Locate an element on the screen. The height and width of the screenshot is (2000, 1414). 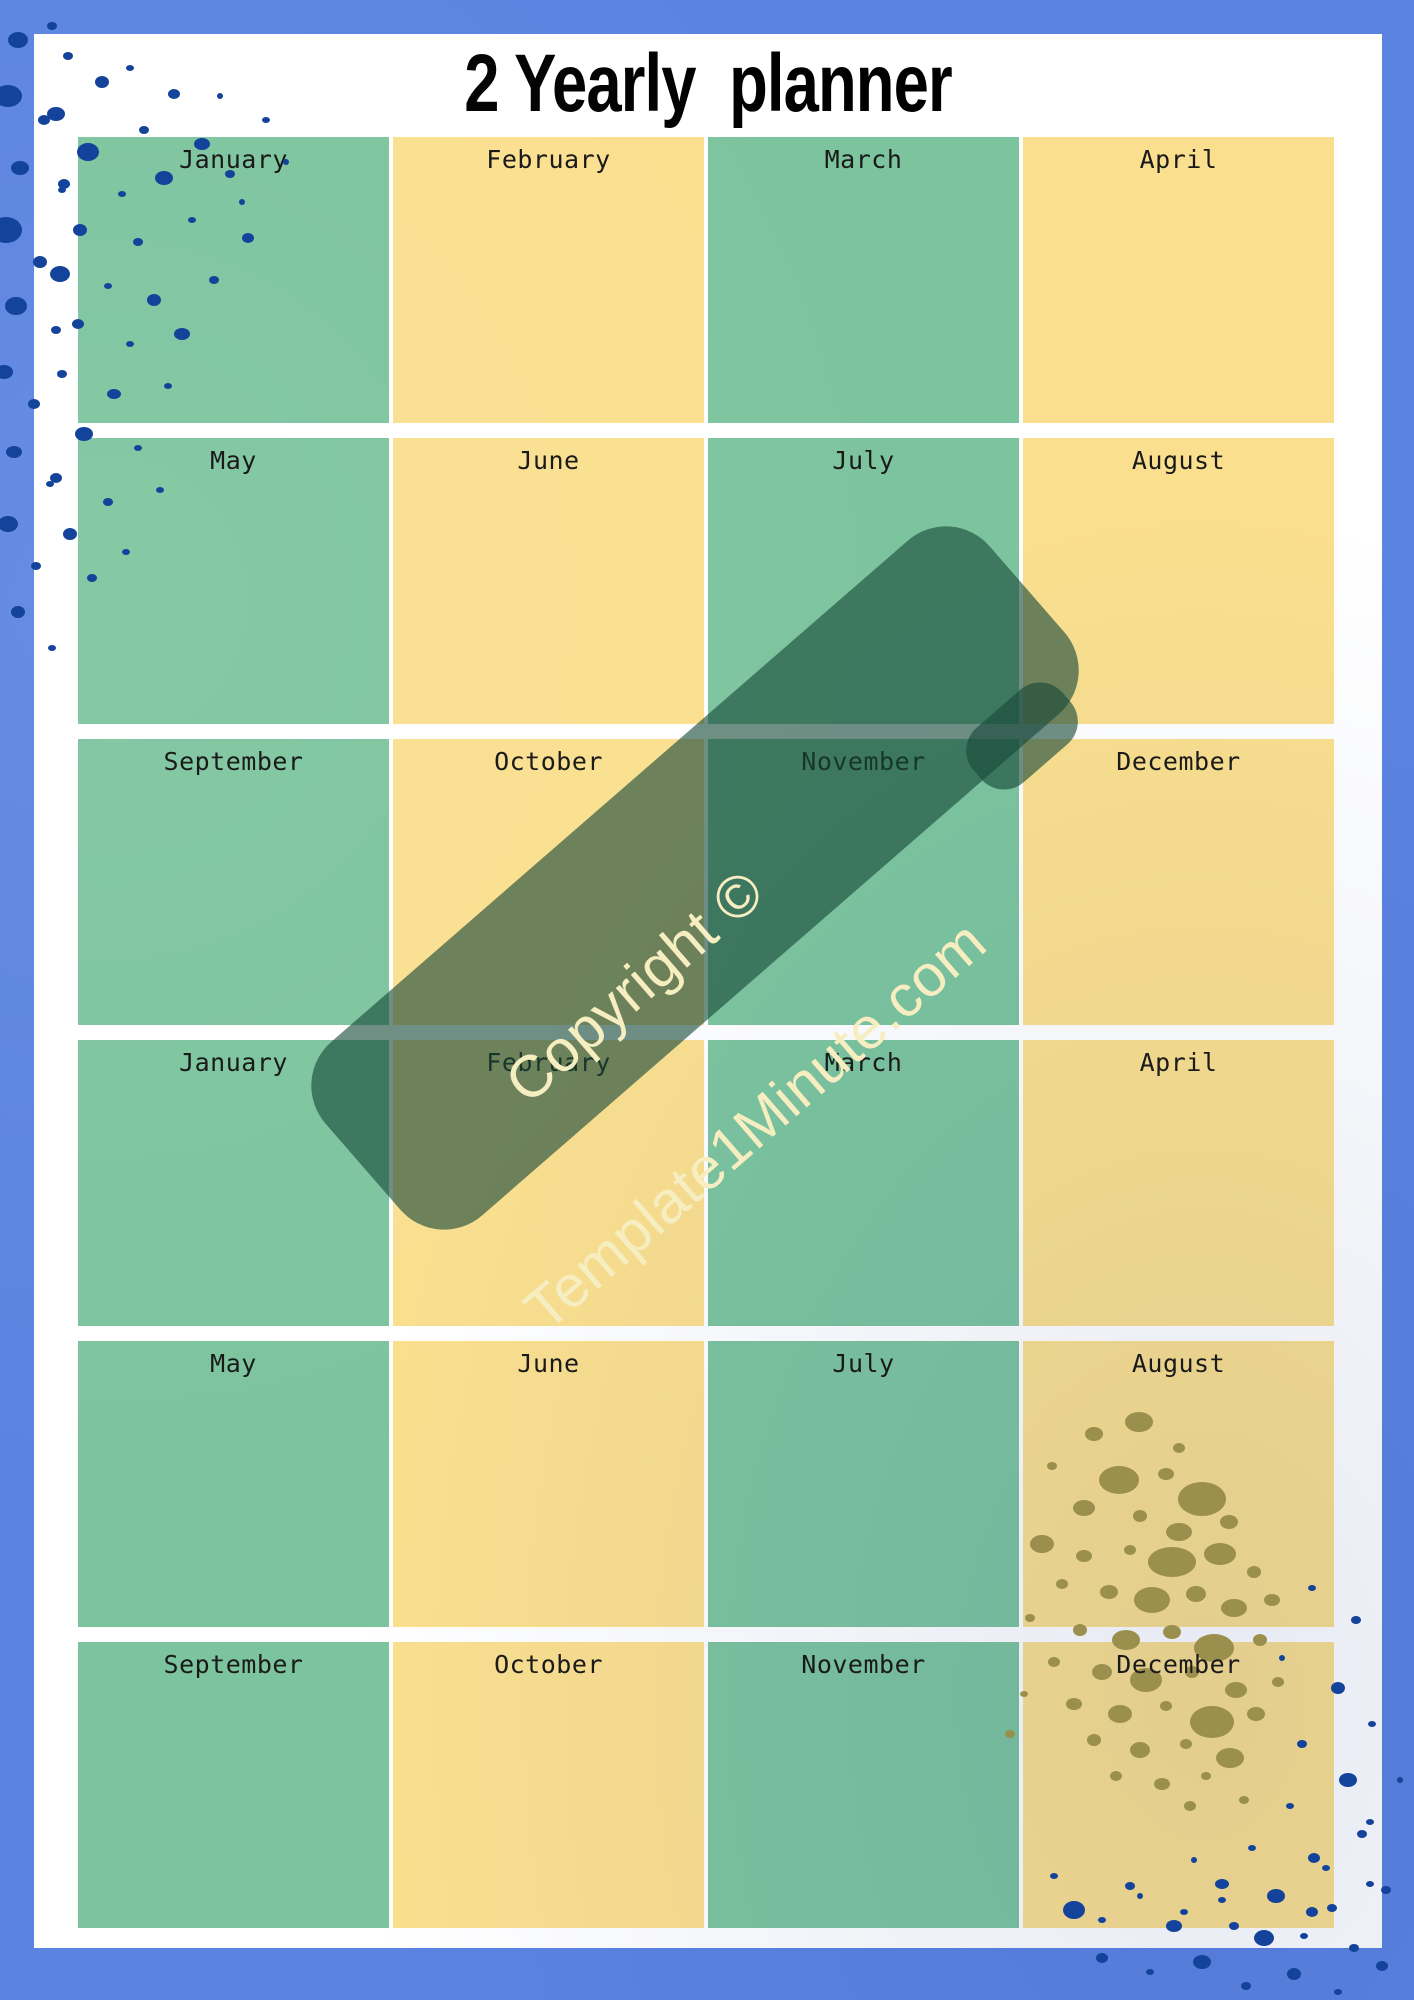
page-title: 2 Yearly planner is located at coordinates (708, 84).